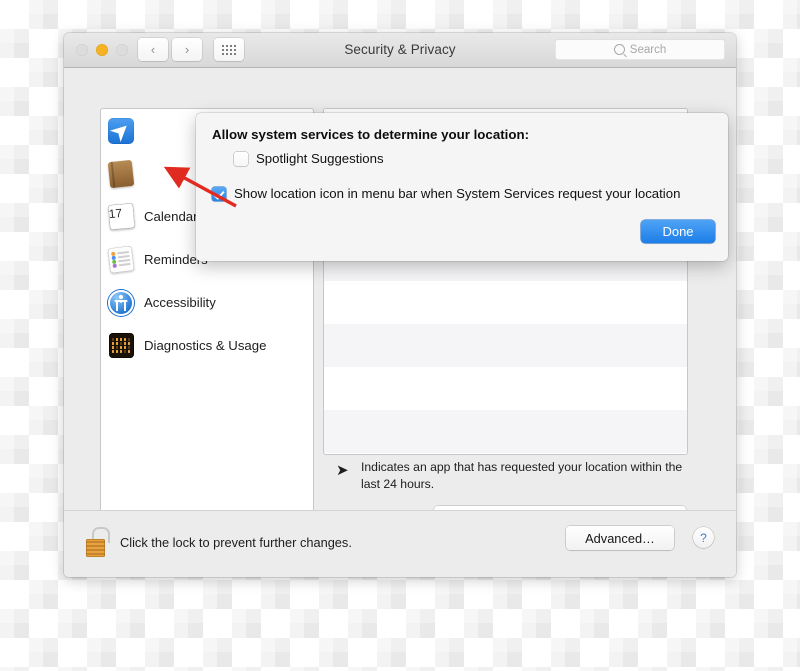 The height and width of the screenshot is (671, 800). What do you see at coordinates (115, 213) in the screenshot?
I see `calendar-day: 17` at bounding box center [115, 213].